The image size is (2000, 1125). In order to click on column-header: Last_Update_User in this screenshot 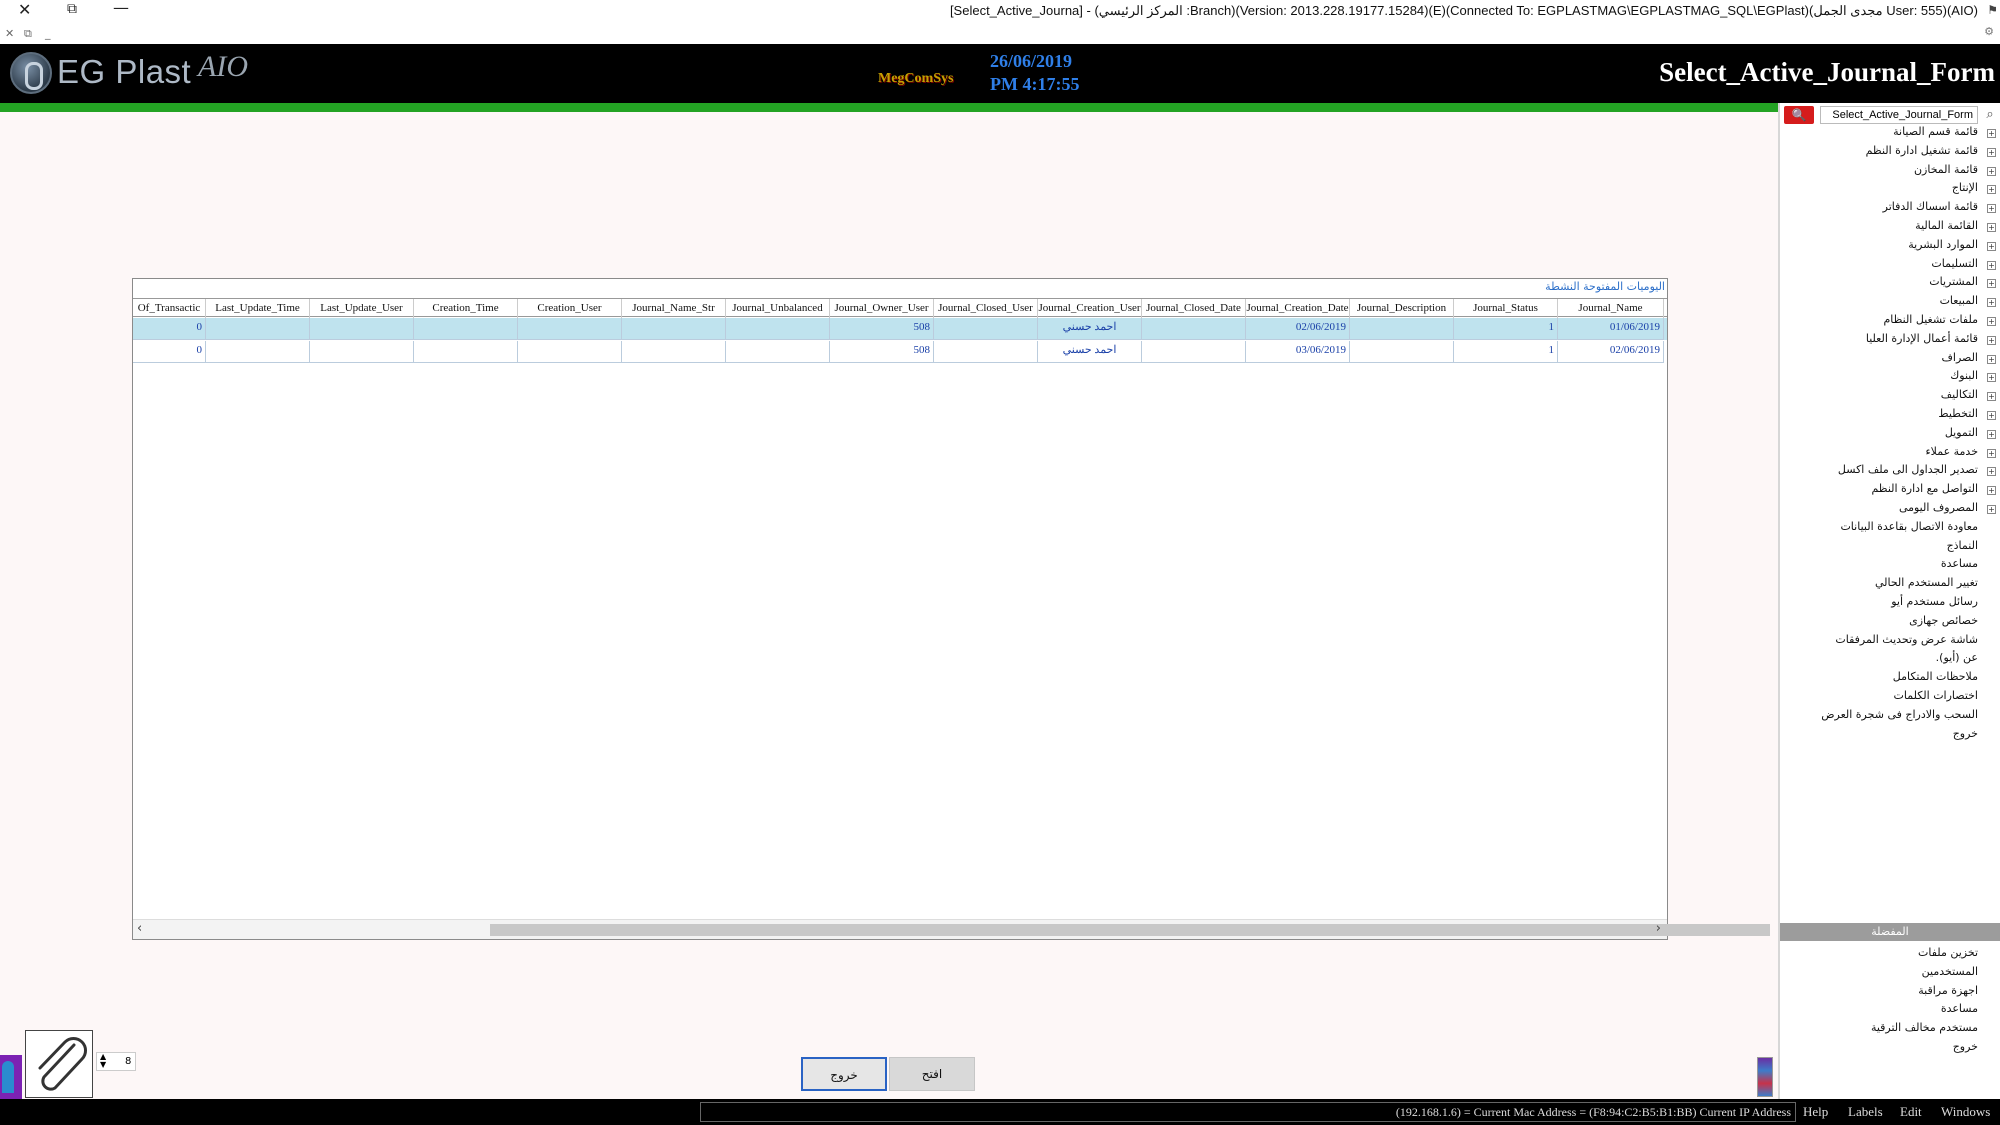, I will do `click(362, 308)`.